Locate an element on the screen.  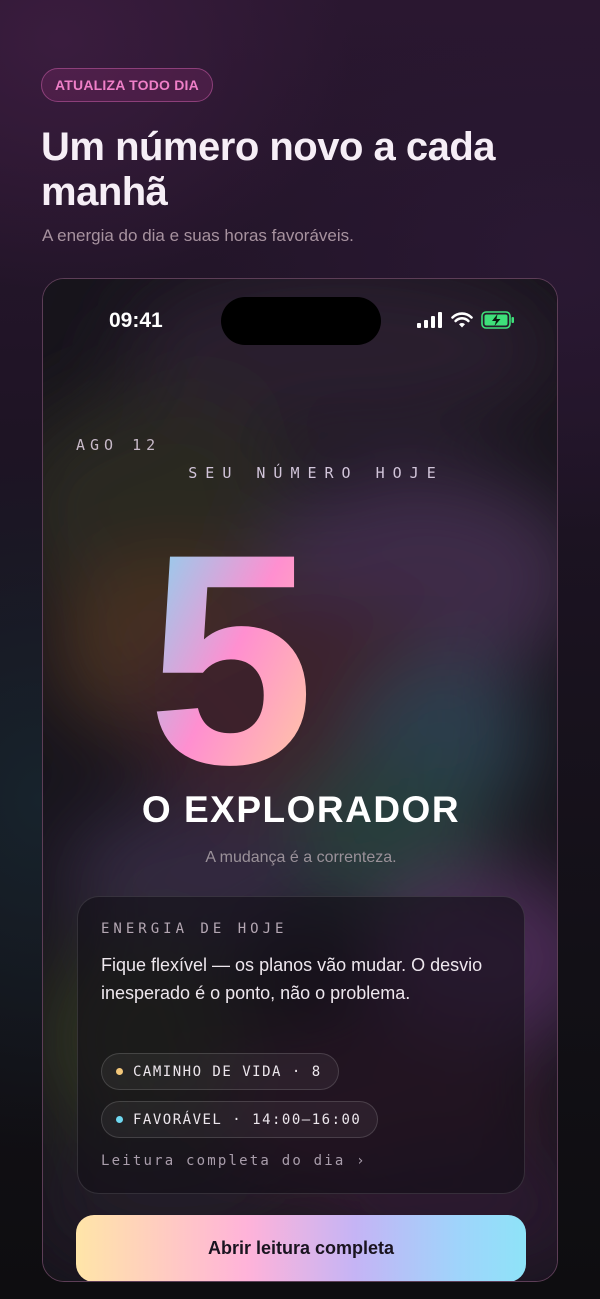
status-time: 09:41 is located at coordinates (136, 320).